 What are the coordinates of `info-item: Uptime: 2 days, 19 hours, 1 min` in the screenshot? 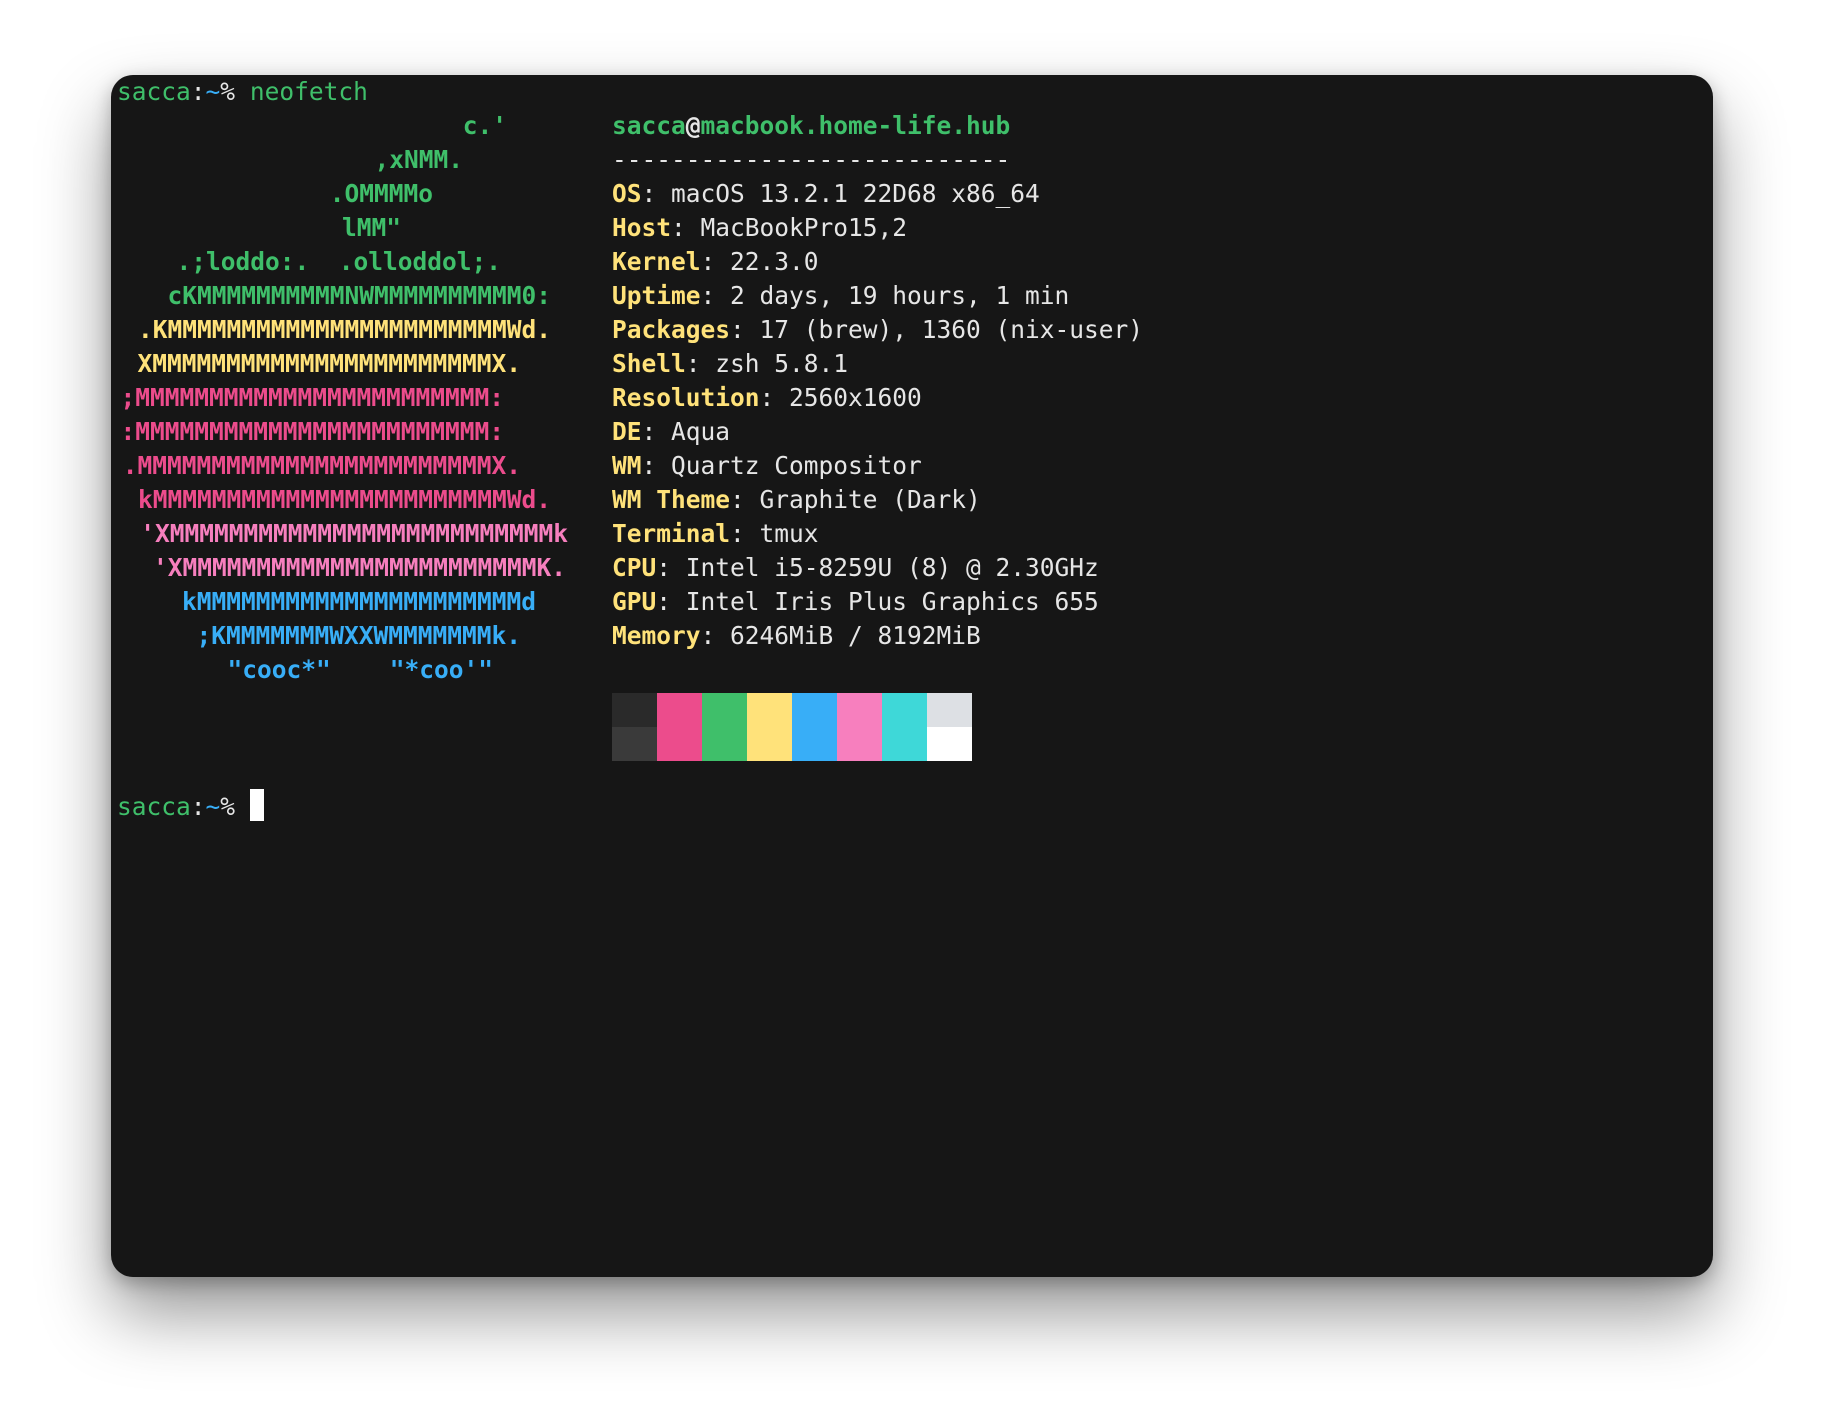 It's located at (841, 295).